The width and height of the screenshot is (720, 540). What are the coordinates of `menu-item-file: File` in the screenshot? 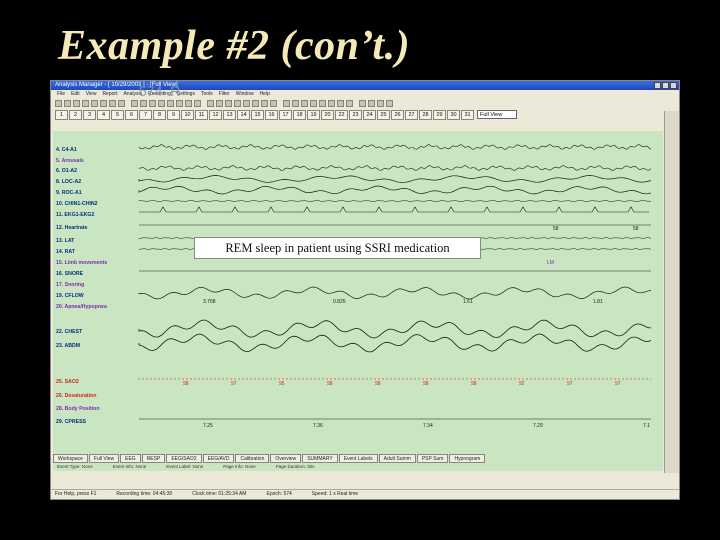 It's located at (61, 94).